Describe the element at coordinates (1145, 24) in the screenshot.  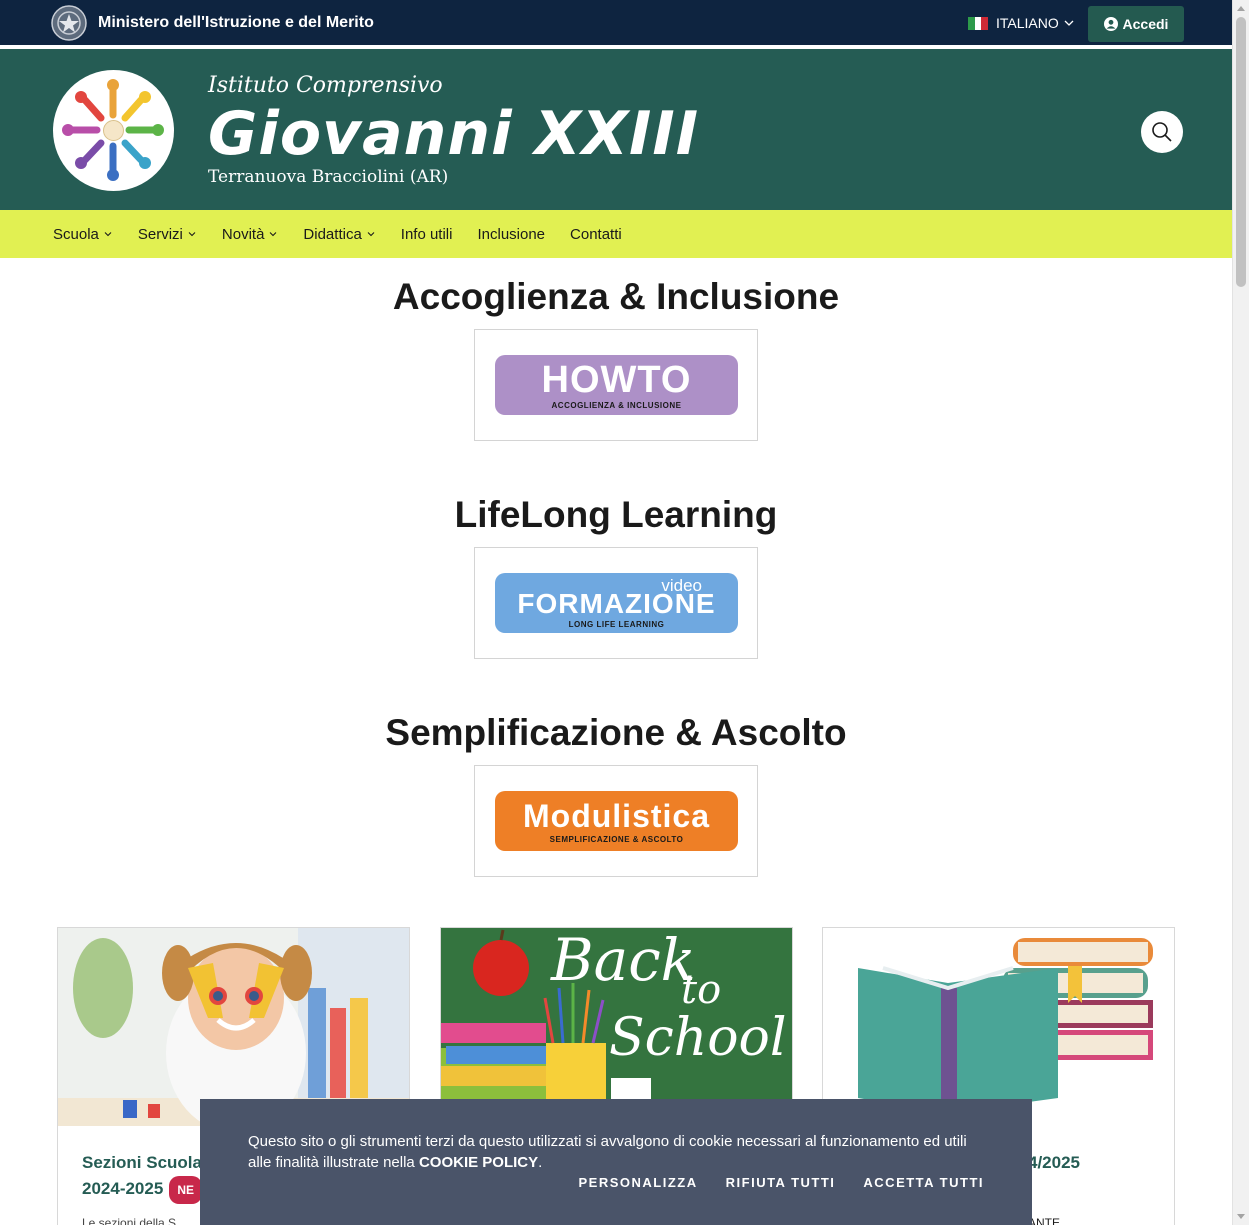
I see `login-label: Accedi` at that location.